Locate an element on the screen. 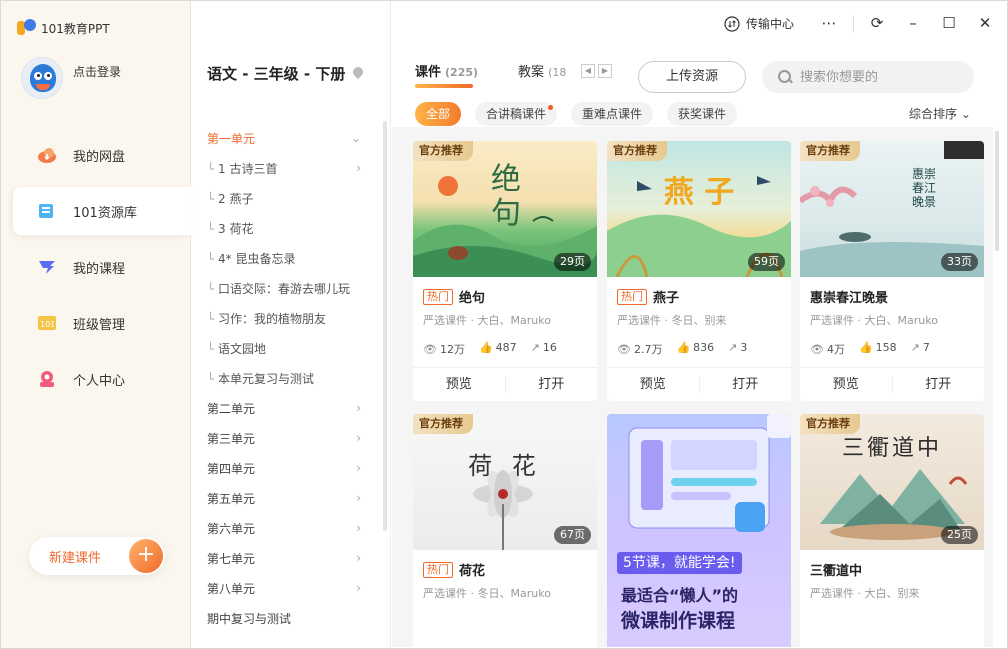 Image resolution: width=1008 pixels, height=649 pixels. card-thumbnail: 绝 句 官方推荐 29页 is located at coordinates (505, 209).